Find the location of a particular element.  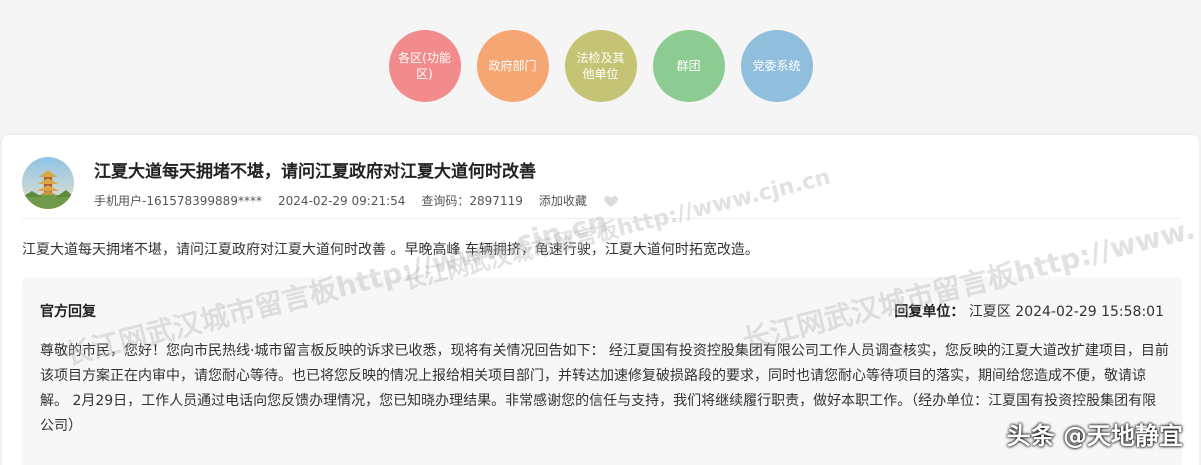

author-name: 手机用户-161578399889**** is located at coordinates (178, 201).